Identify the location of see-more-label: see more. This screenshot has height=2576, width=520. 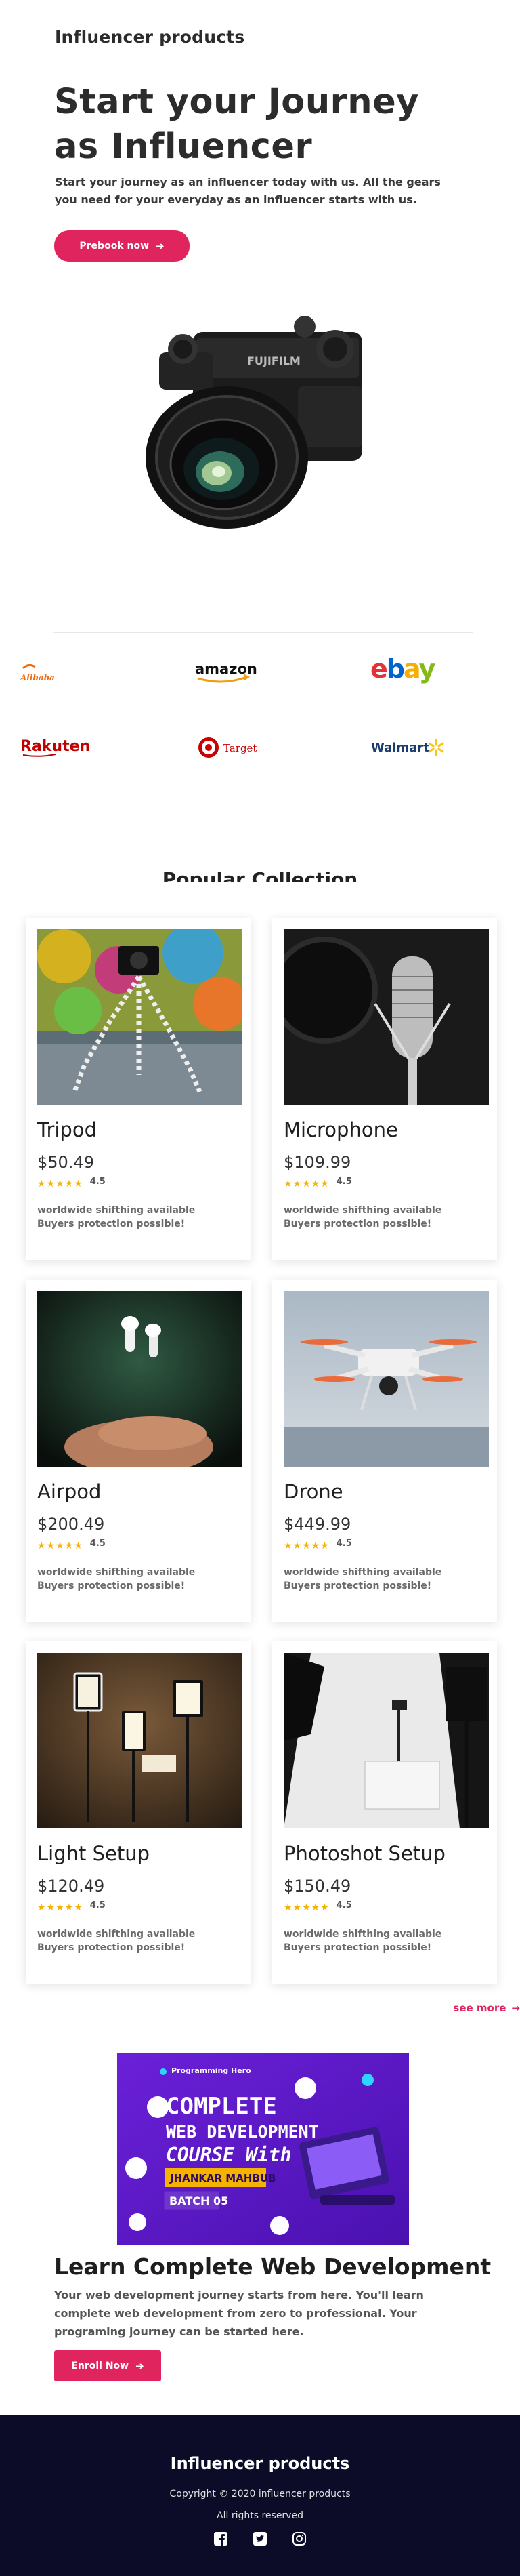
(480, 2008).